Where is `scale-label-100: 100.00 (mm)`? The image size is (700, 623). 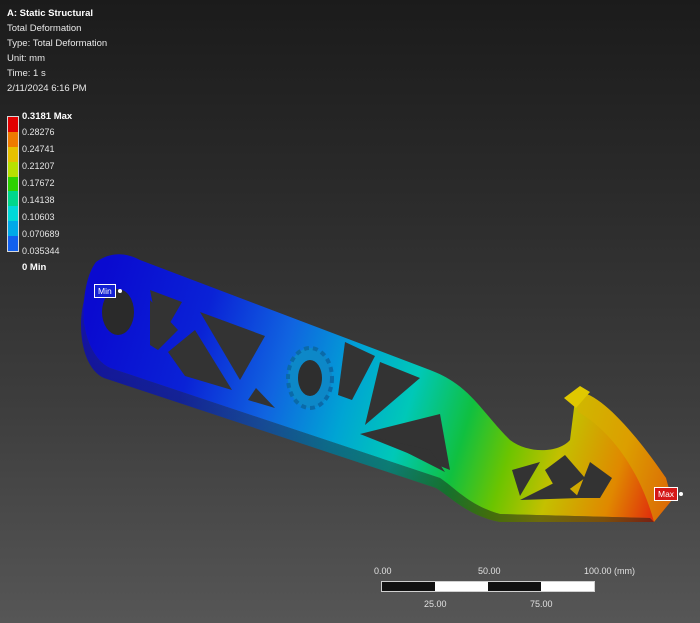 scale-label-100: 100.00 (mm) is located at coordinates (610, 571).